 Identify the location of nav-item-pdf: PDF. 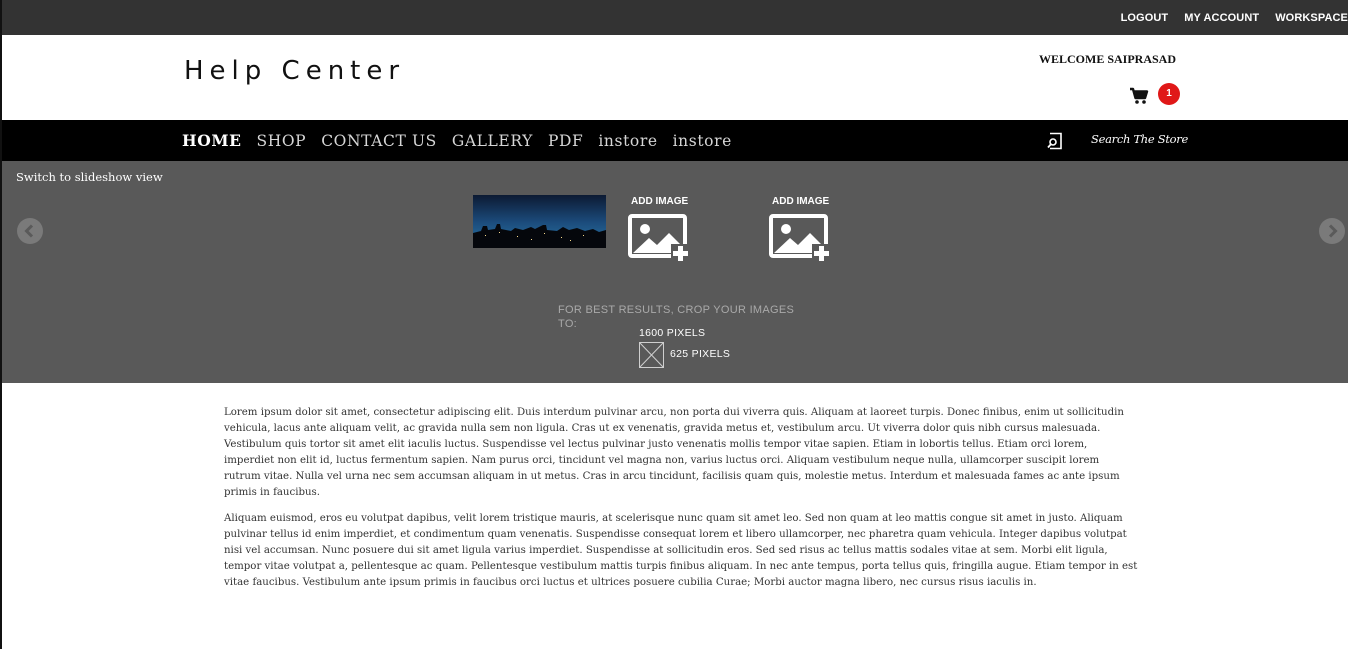
(565, 141).